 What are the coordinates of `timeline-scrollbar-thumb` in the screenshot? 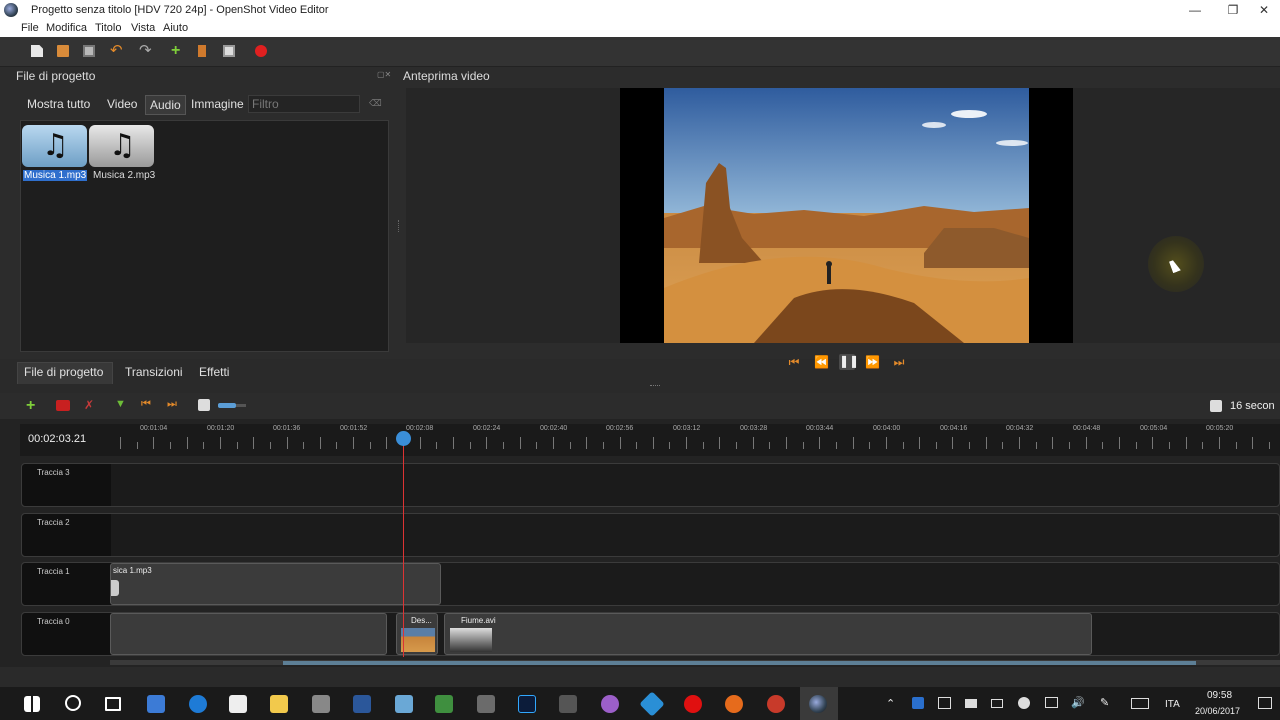 It's located at (739, 663).